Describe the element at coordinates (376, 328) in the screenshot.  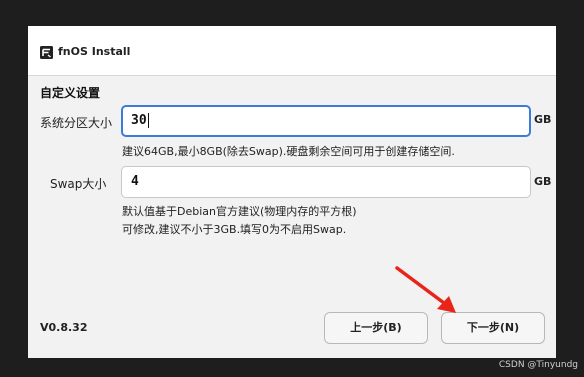
I see `prev-button: 上一步(B)` at that location.